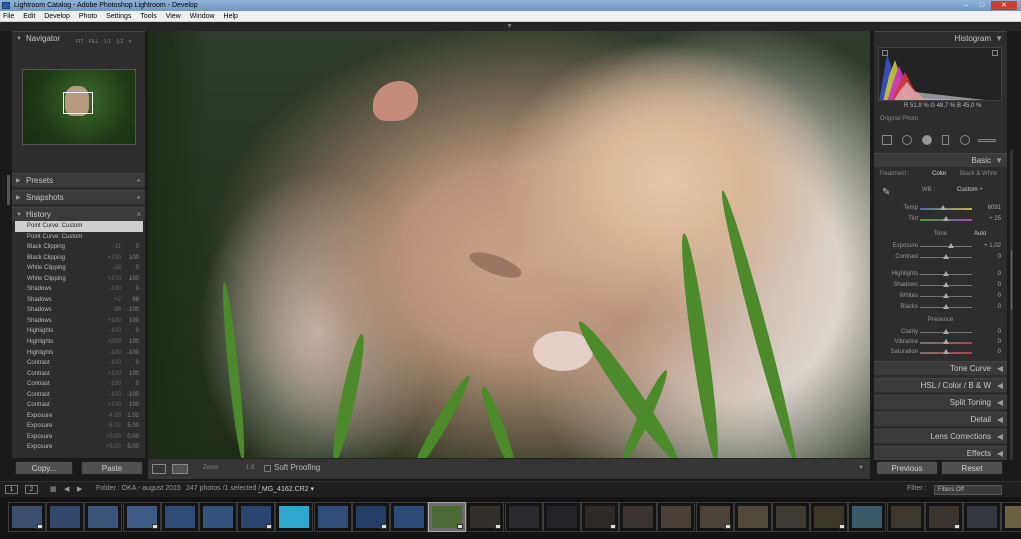 This screenshot has width=1021, height=539. Describe the element at coordinates (907, 468) in the screenshot. I see `previous-button: Previous` at that location.